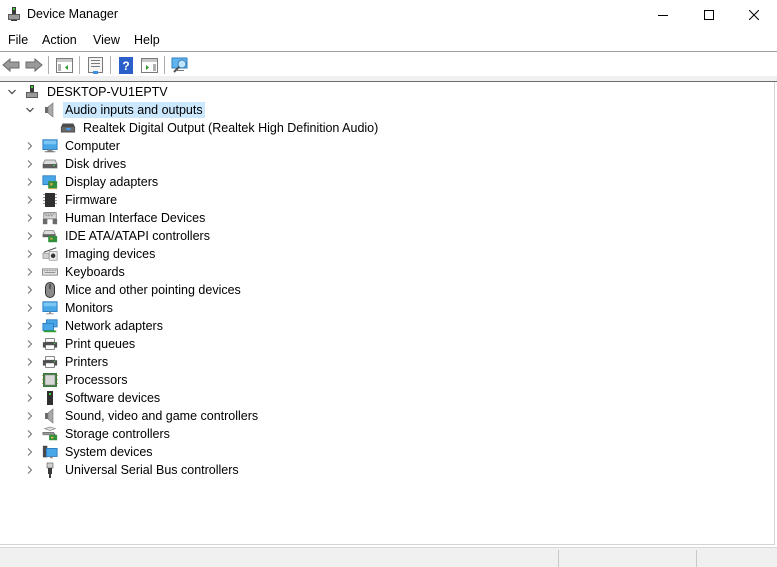  What do you see at coordinates (11, 65) in the screenshot?
I see `back-button` at bounding box center [11, 65].